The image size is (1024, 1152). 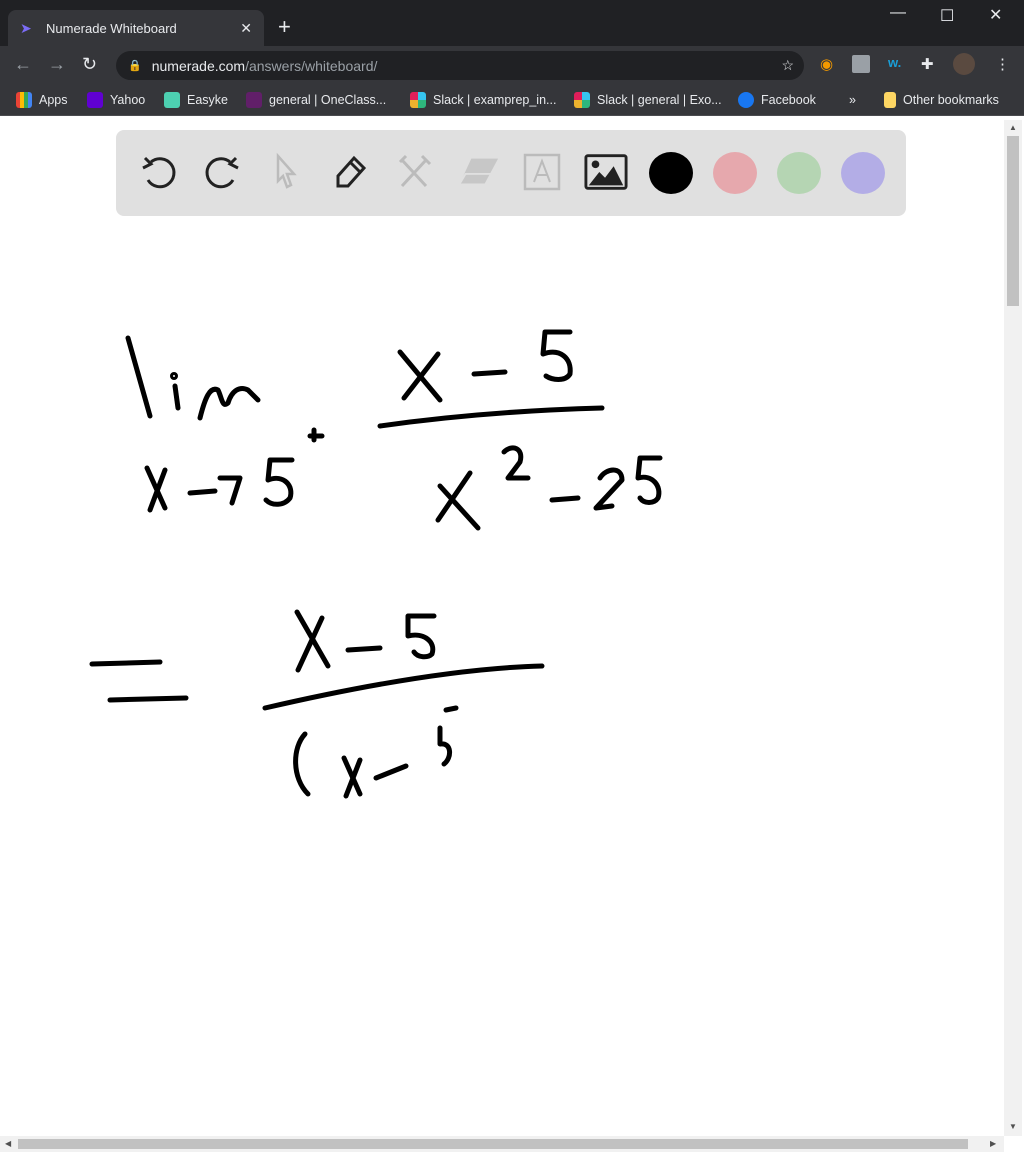 What do you see at coordinates (1013, 221) in the screenshot?
I see `vertical-scroll-thumb` at bounding box center [1013, 221].